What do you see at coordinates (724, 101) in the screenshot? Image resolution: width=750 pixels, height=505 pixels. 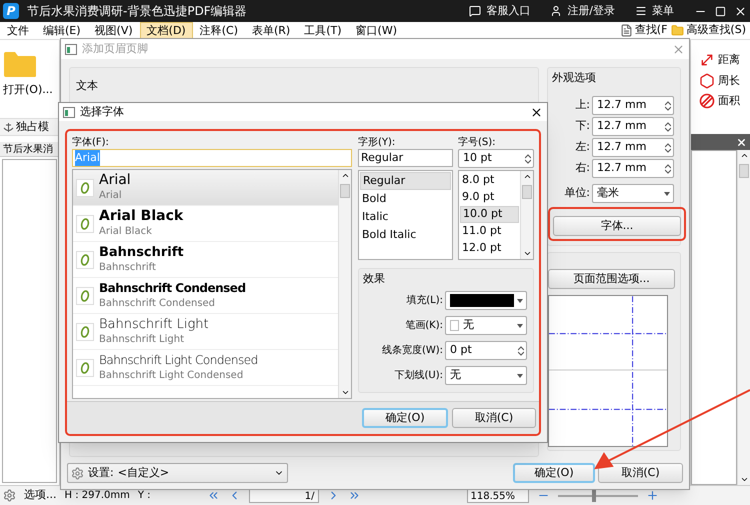 I see `measure-tool: 面积` at bounding box center [724, 101].